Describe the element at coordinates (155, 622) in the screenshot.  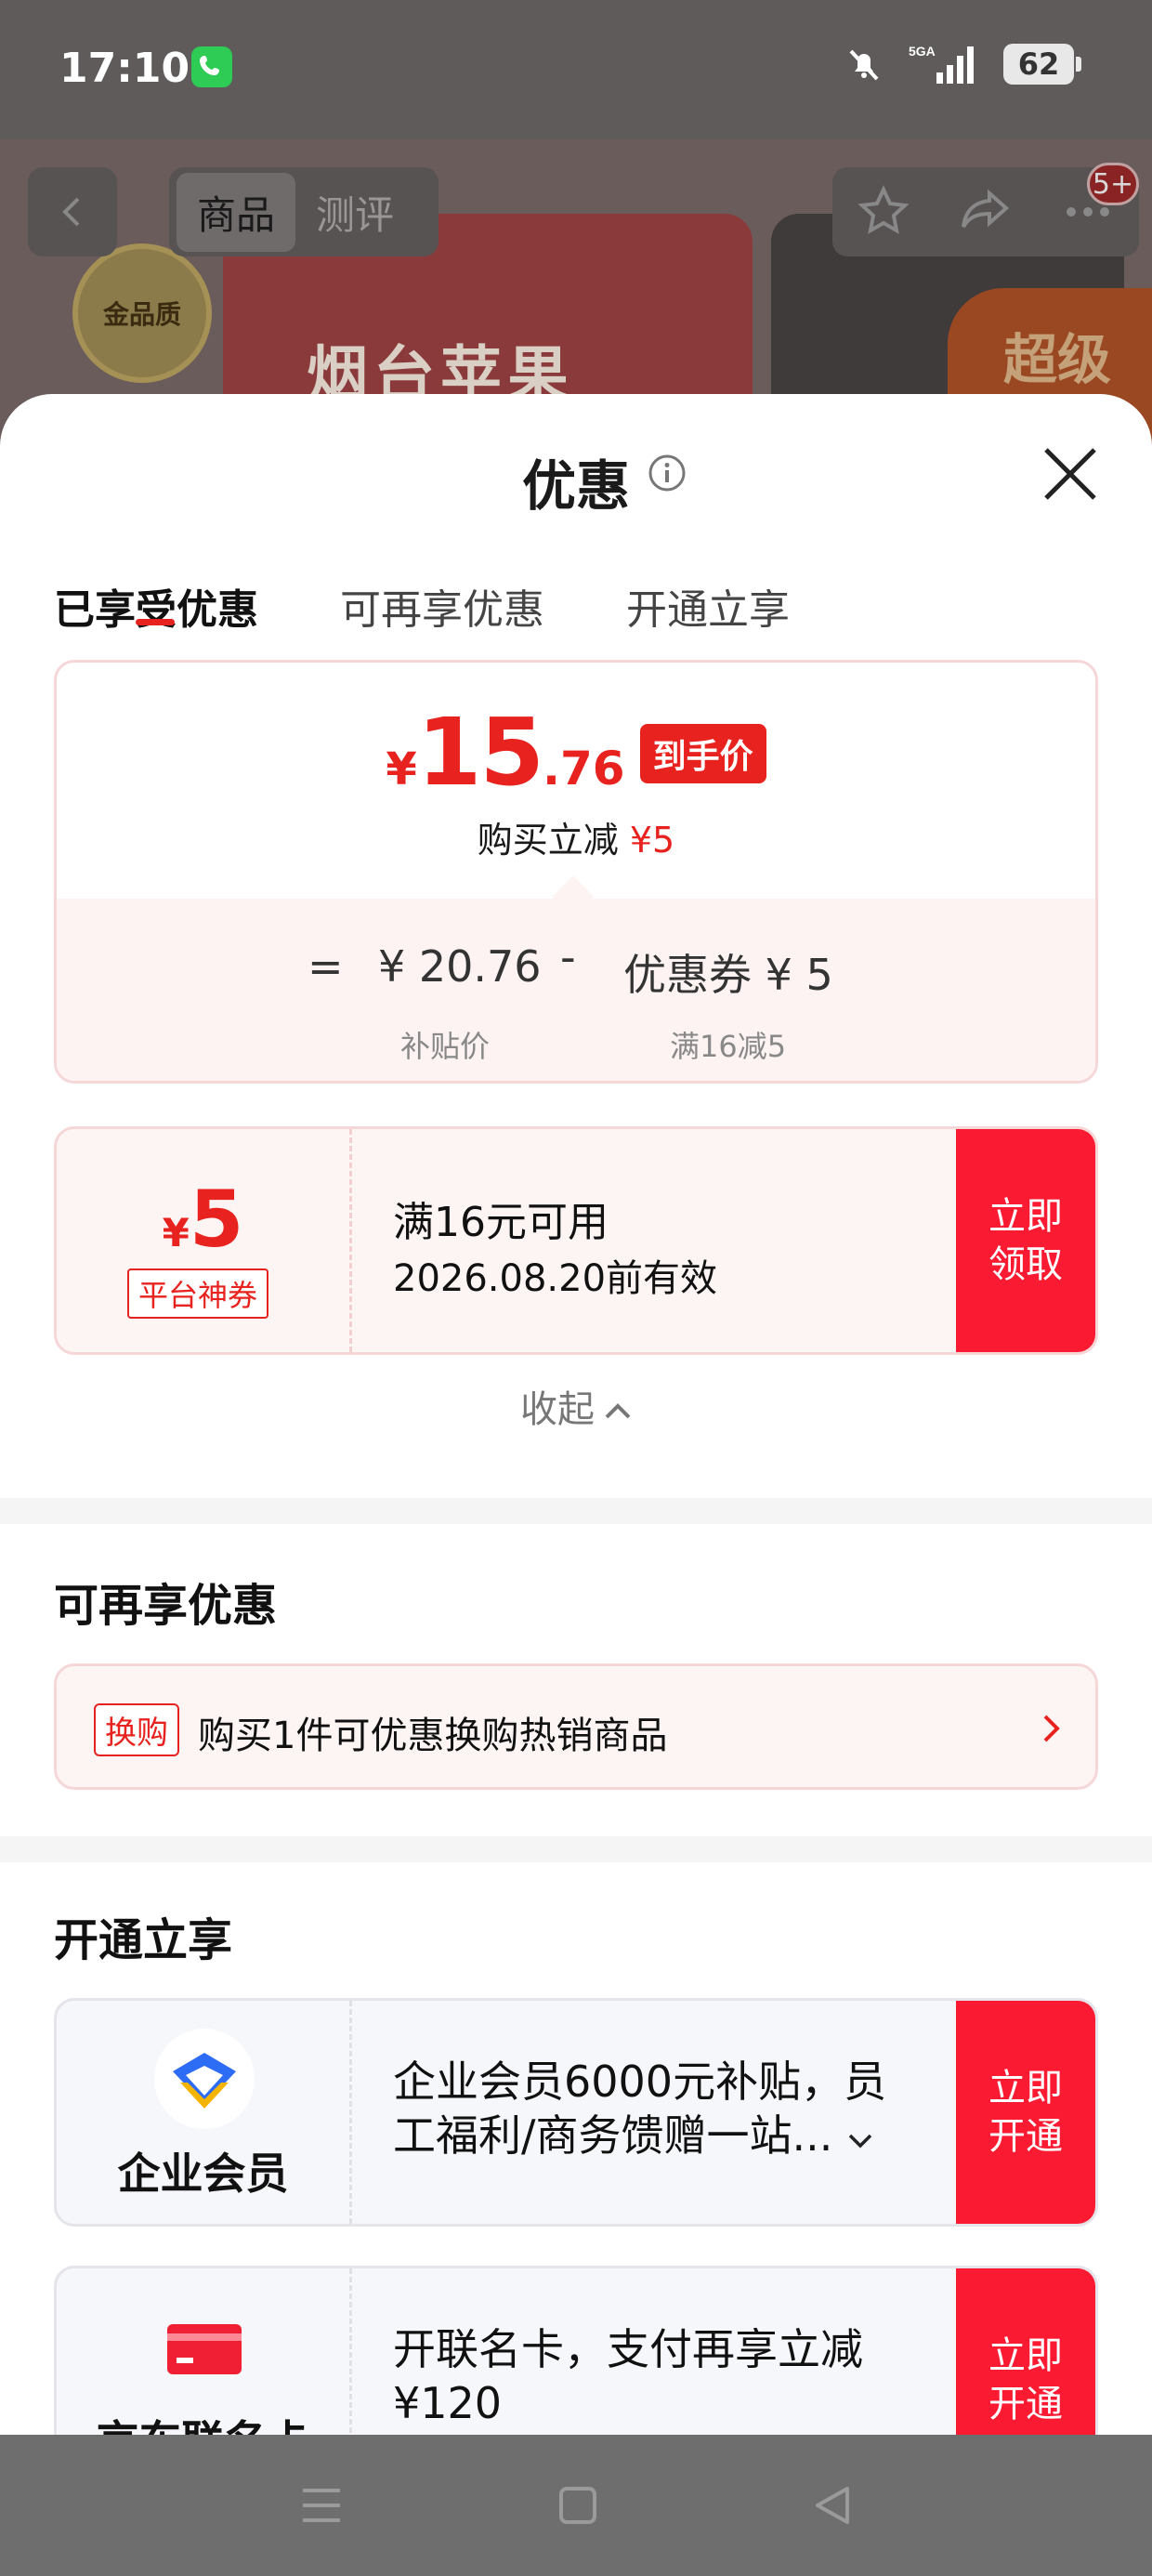
I see `active-tab-indicator` at that location.